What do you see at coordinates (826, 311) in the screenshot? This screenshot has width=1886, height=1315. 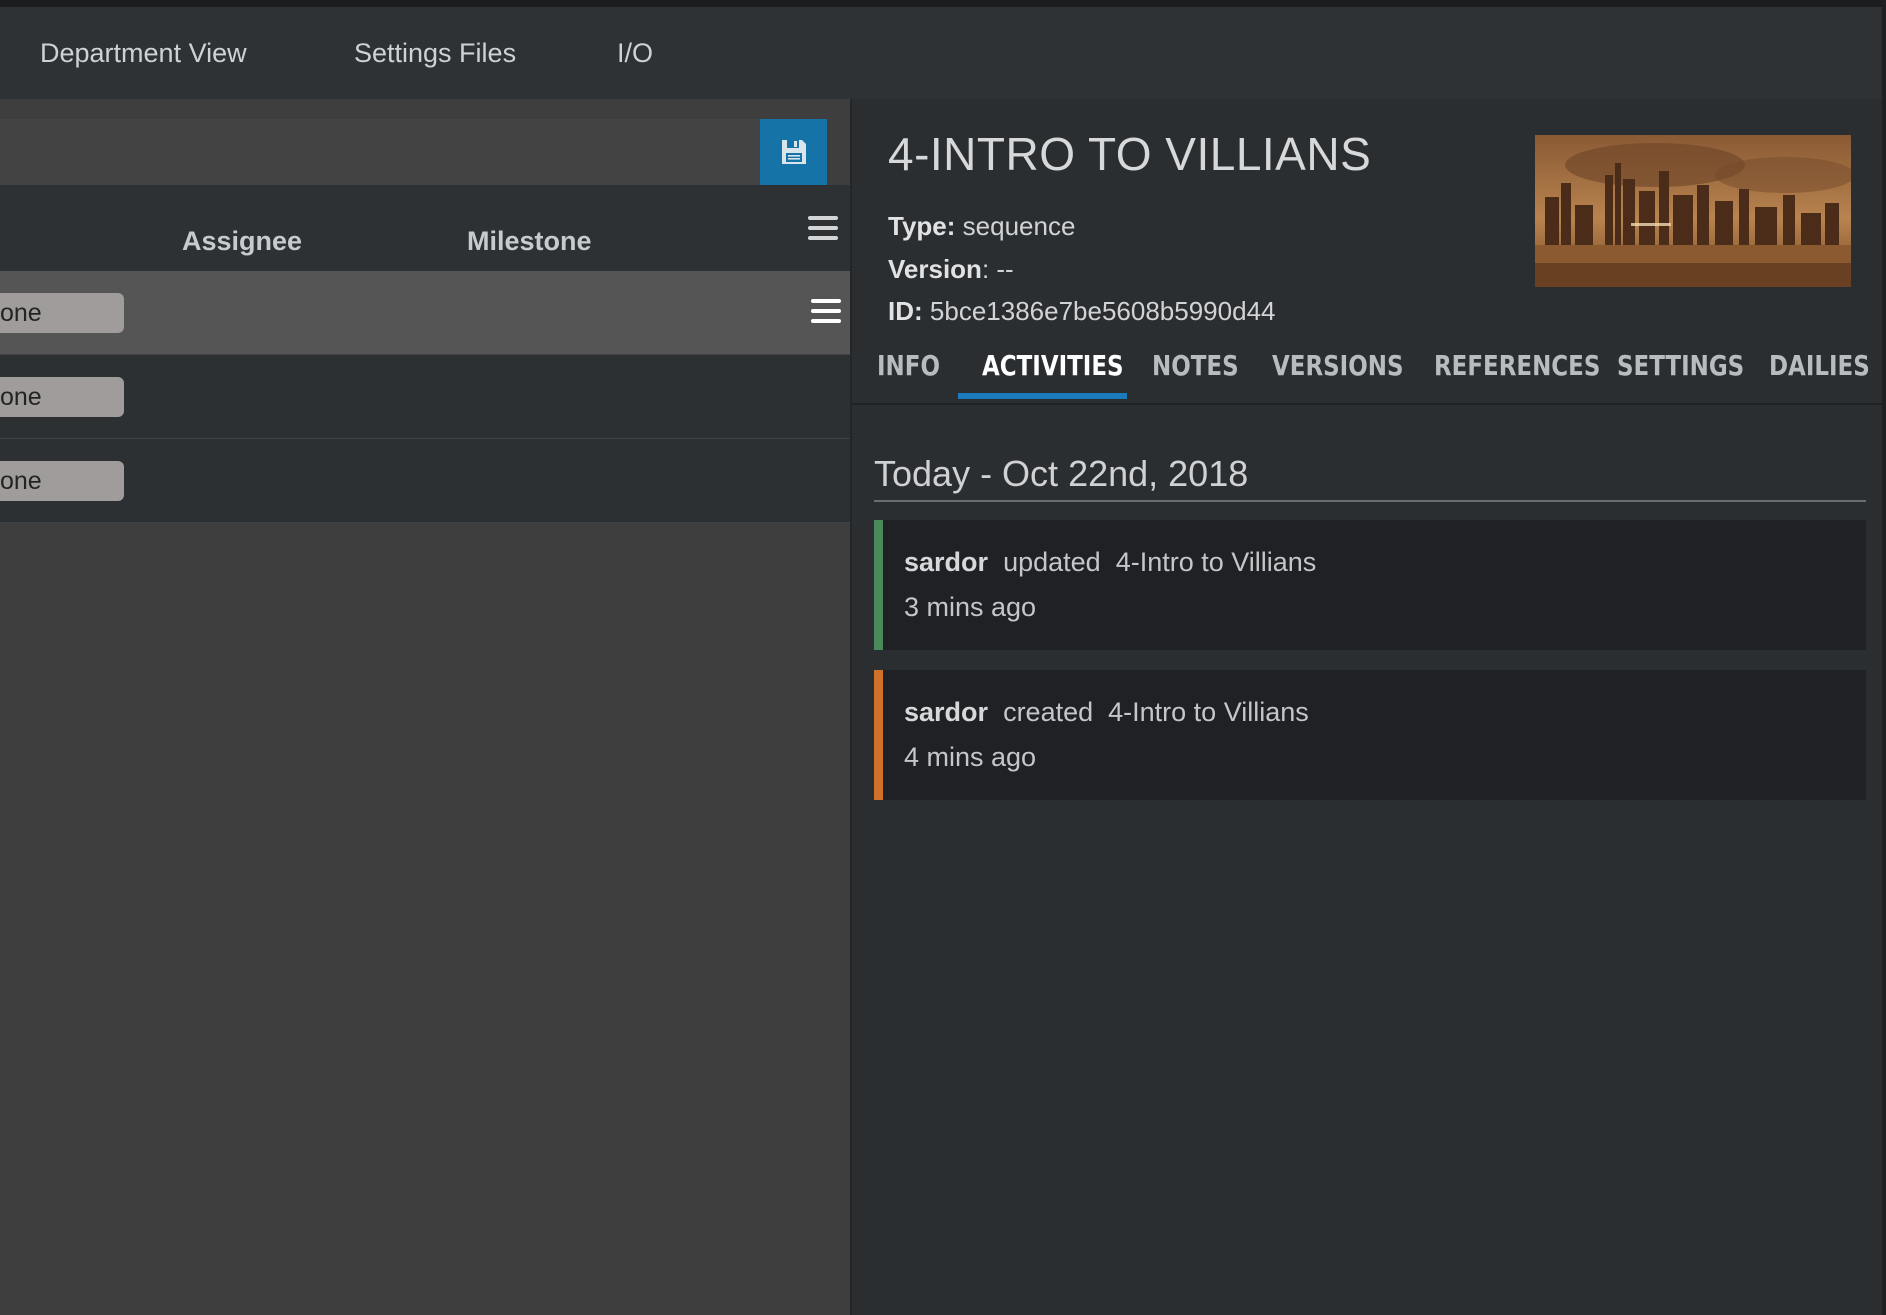 I see `row-menu-icon` at bounding box center [826, 311].